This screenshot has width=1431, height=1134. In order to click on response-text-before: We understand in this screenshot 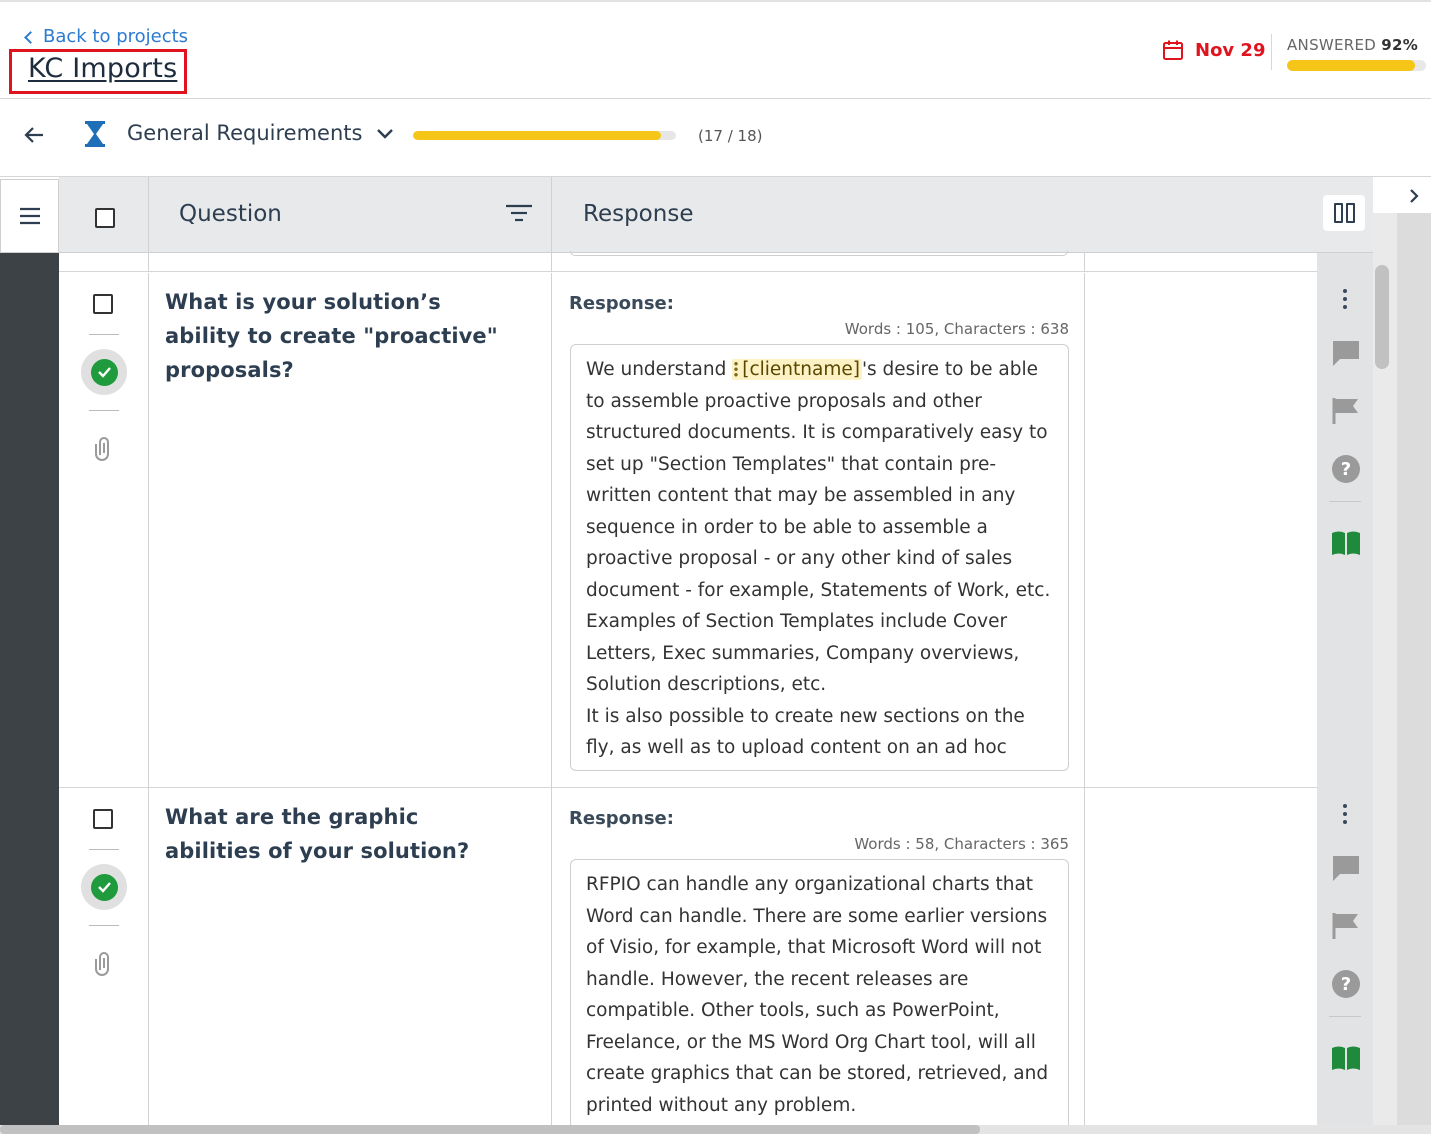, I will do `click(659, 369)`.